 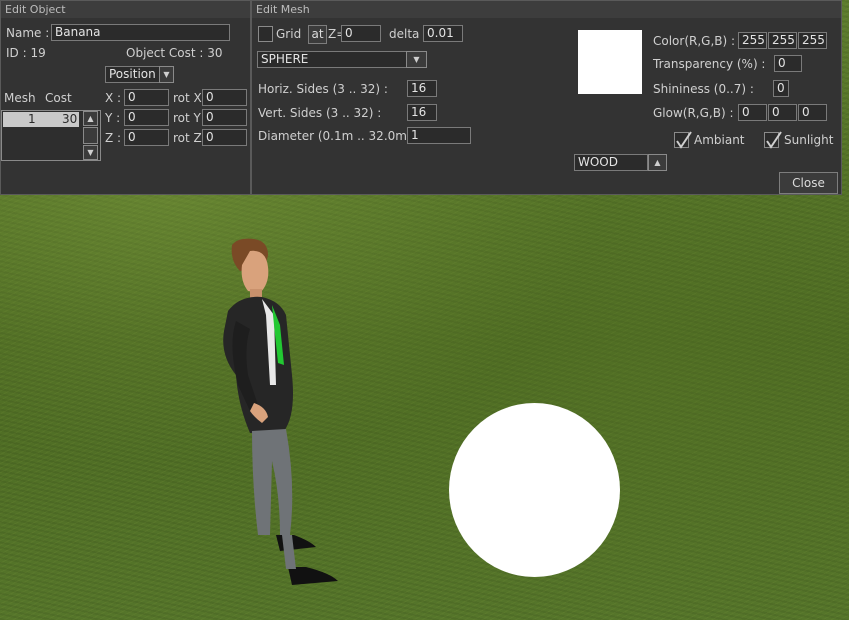 I want to click on rot-x-label: rot X, so click(x=187, y=98).